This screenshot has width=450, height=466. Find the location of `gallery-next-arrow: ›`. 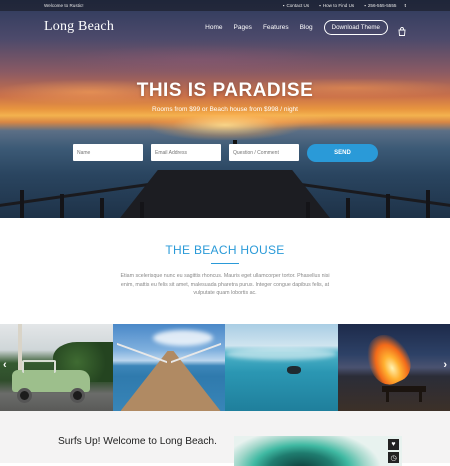

gallery-next-arrow: › is located at coordinates (445, 365).